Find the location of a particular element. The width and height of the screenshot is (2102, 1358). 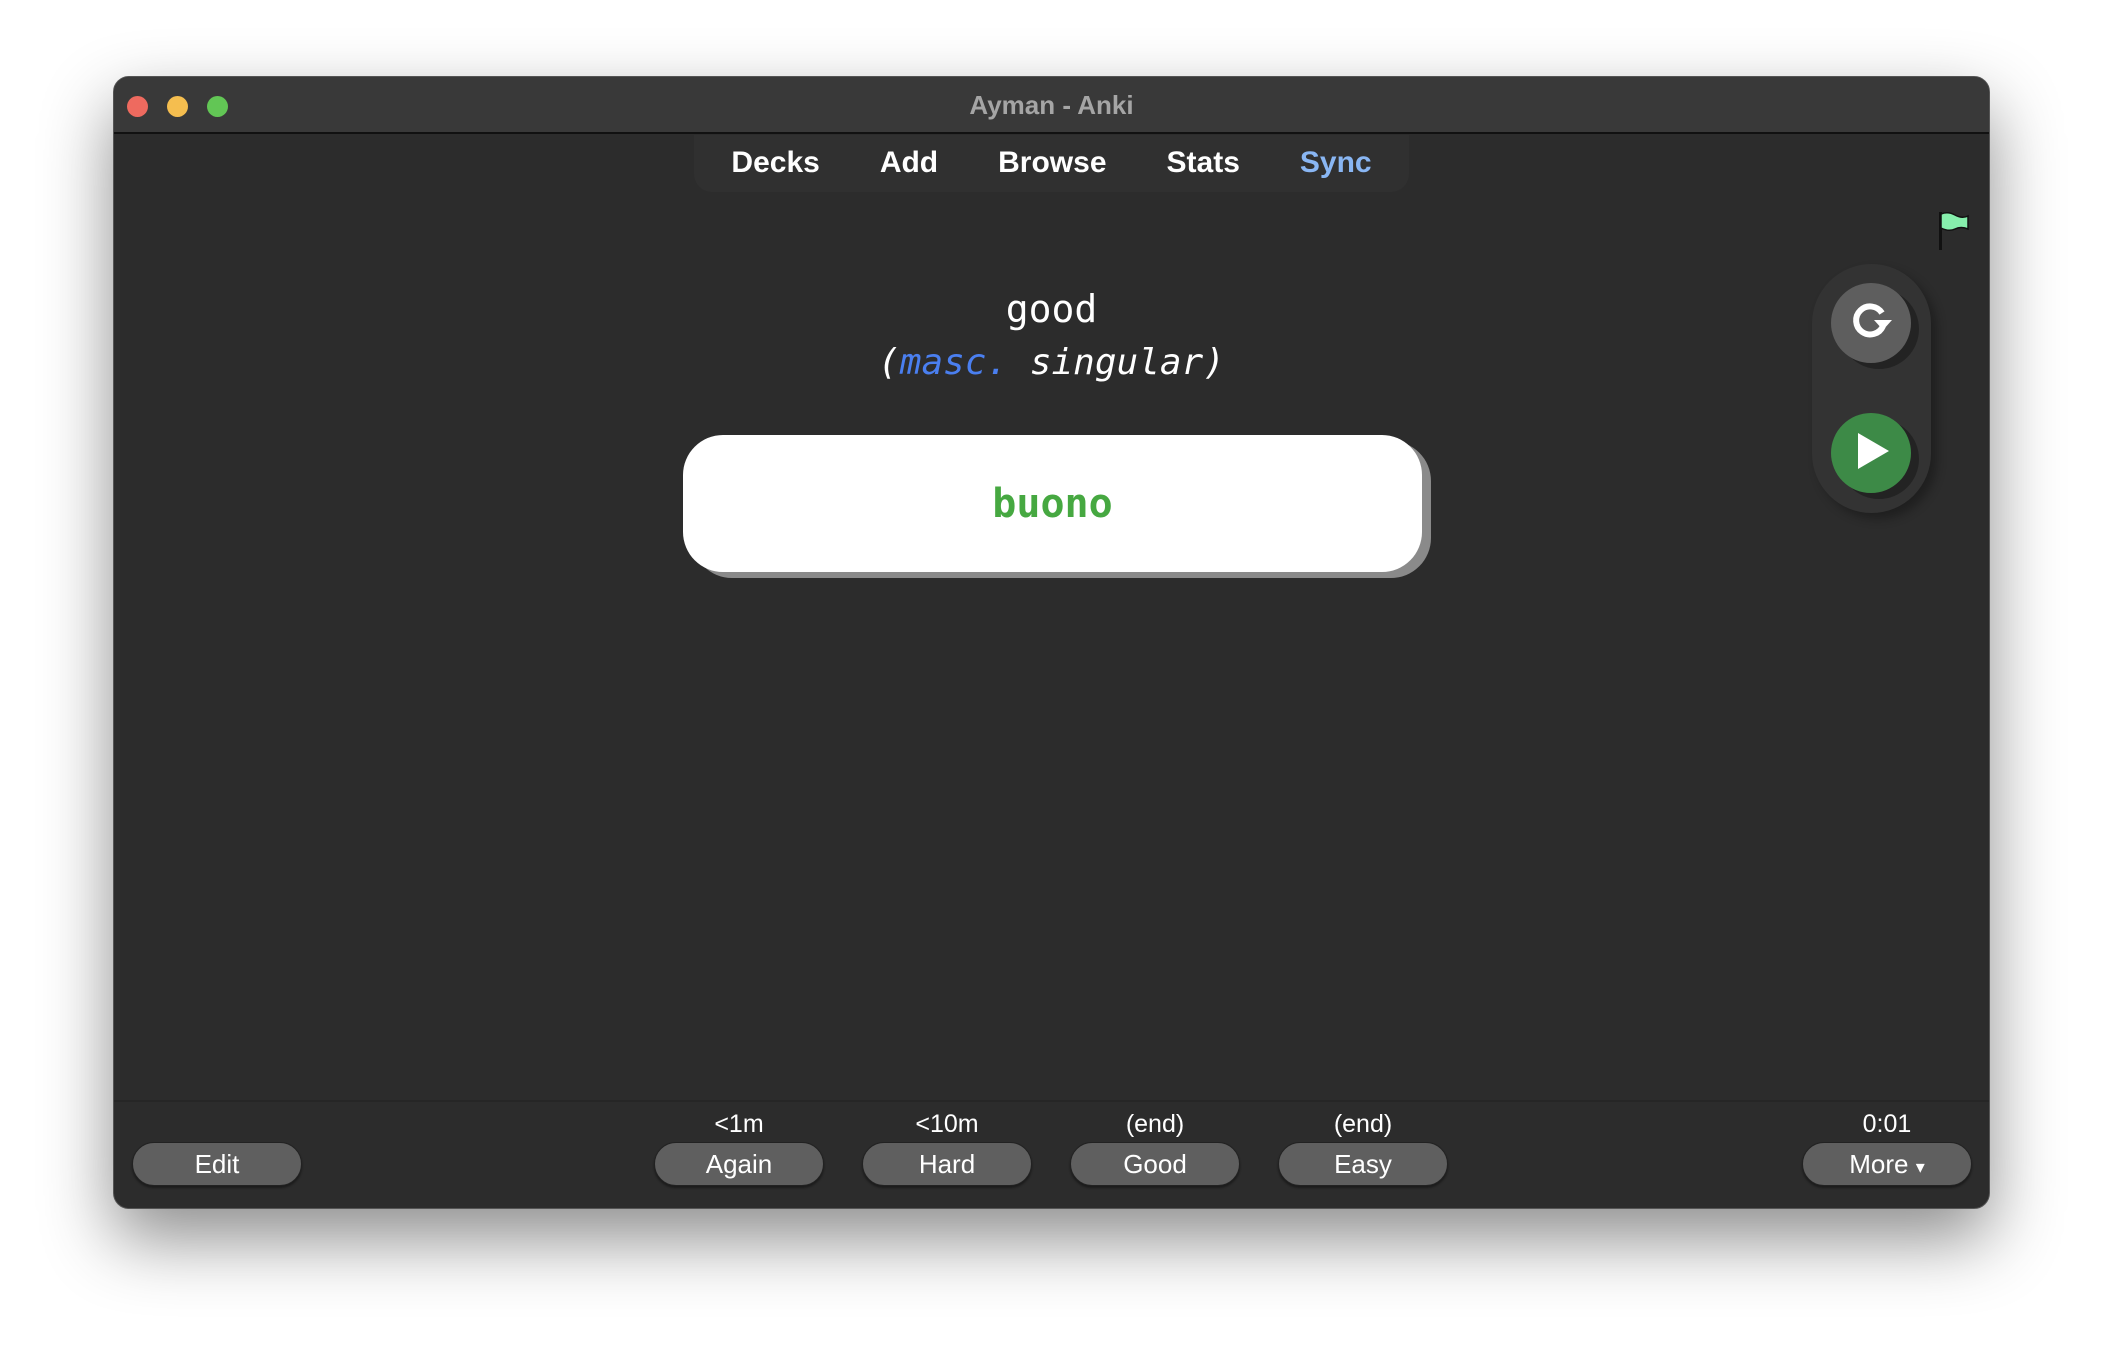

replay-button is located at coordinates (1871, 323).